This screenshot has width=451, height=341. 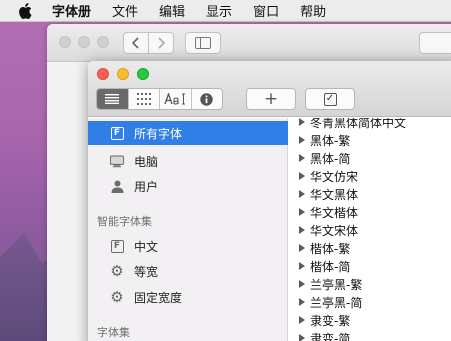 I want to click on chevron-left-icon, so click(x=135, y=43).